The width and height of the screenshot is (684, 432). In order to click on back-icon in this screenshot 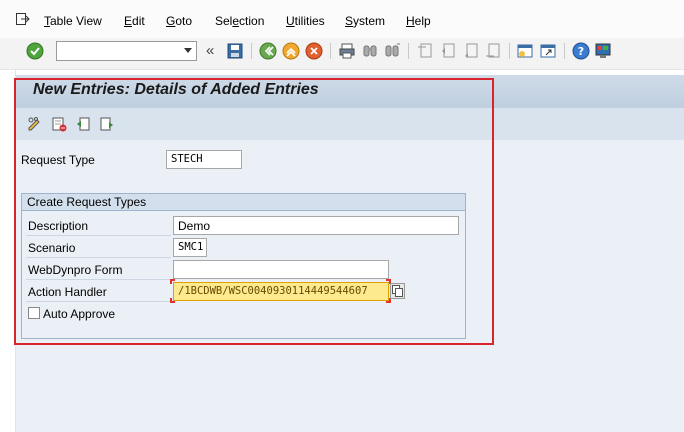, I will do `click(268, 51)`.